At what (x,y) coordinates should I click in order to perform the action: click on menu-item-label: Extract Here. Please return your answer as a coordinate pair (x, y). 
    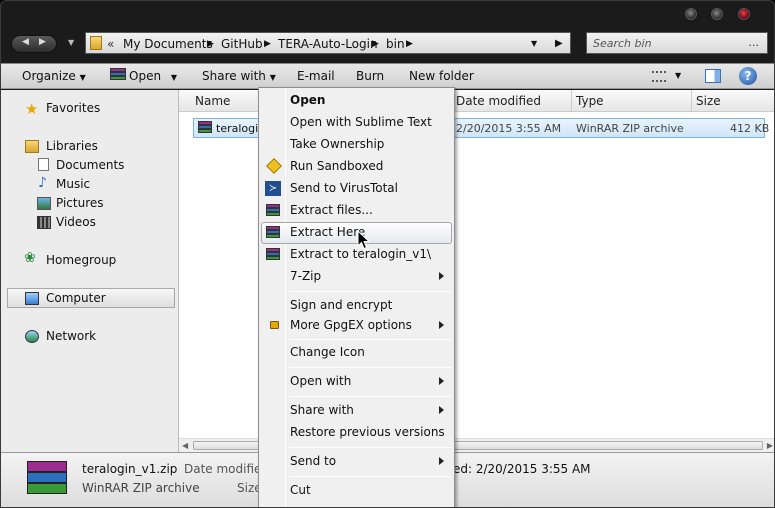
    Looking at the image, I should click on (328, 232).